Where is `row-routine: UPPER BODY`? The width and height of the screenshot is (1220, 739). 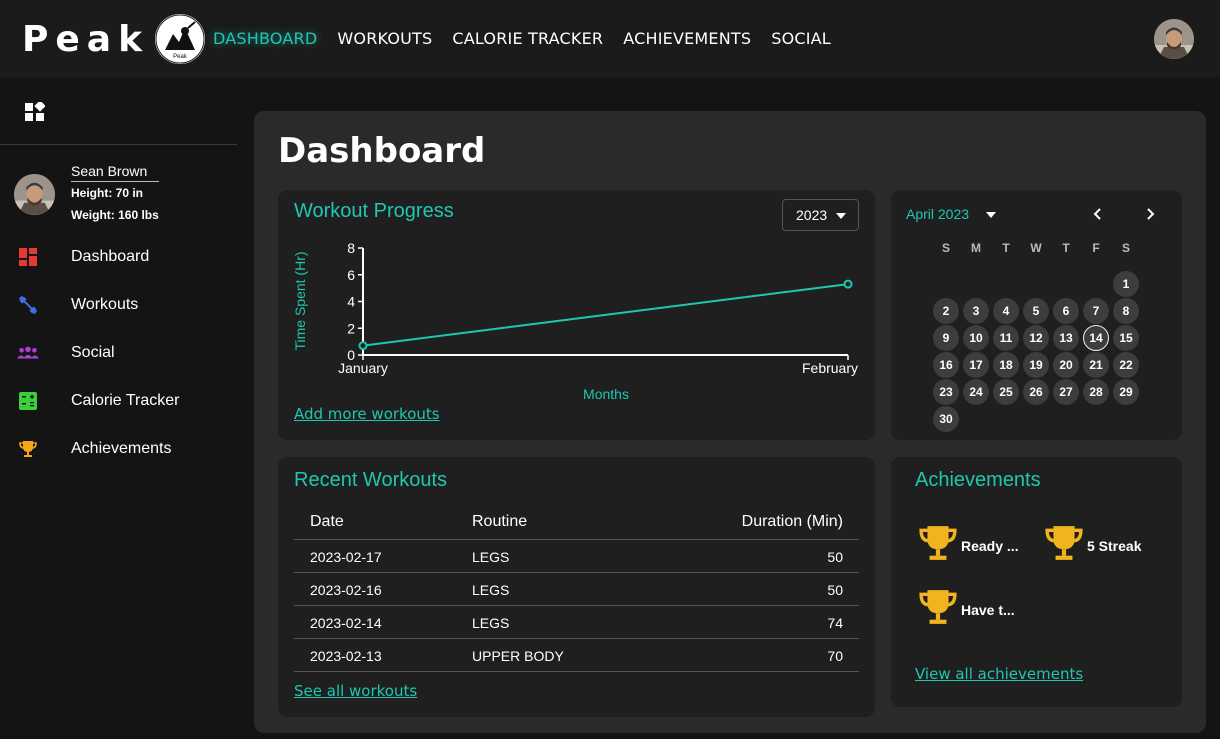 row-routine: UPPER BODY is located at coordinates (518, 656).